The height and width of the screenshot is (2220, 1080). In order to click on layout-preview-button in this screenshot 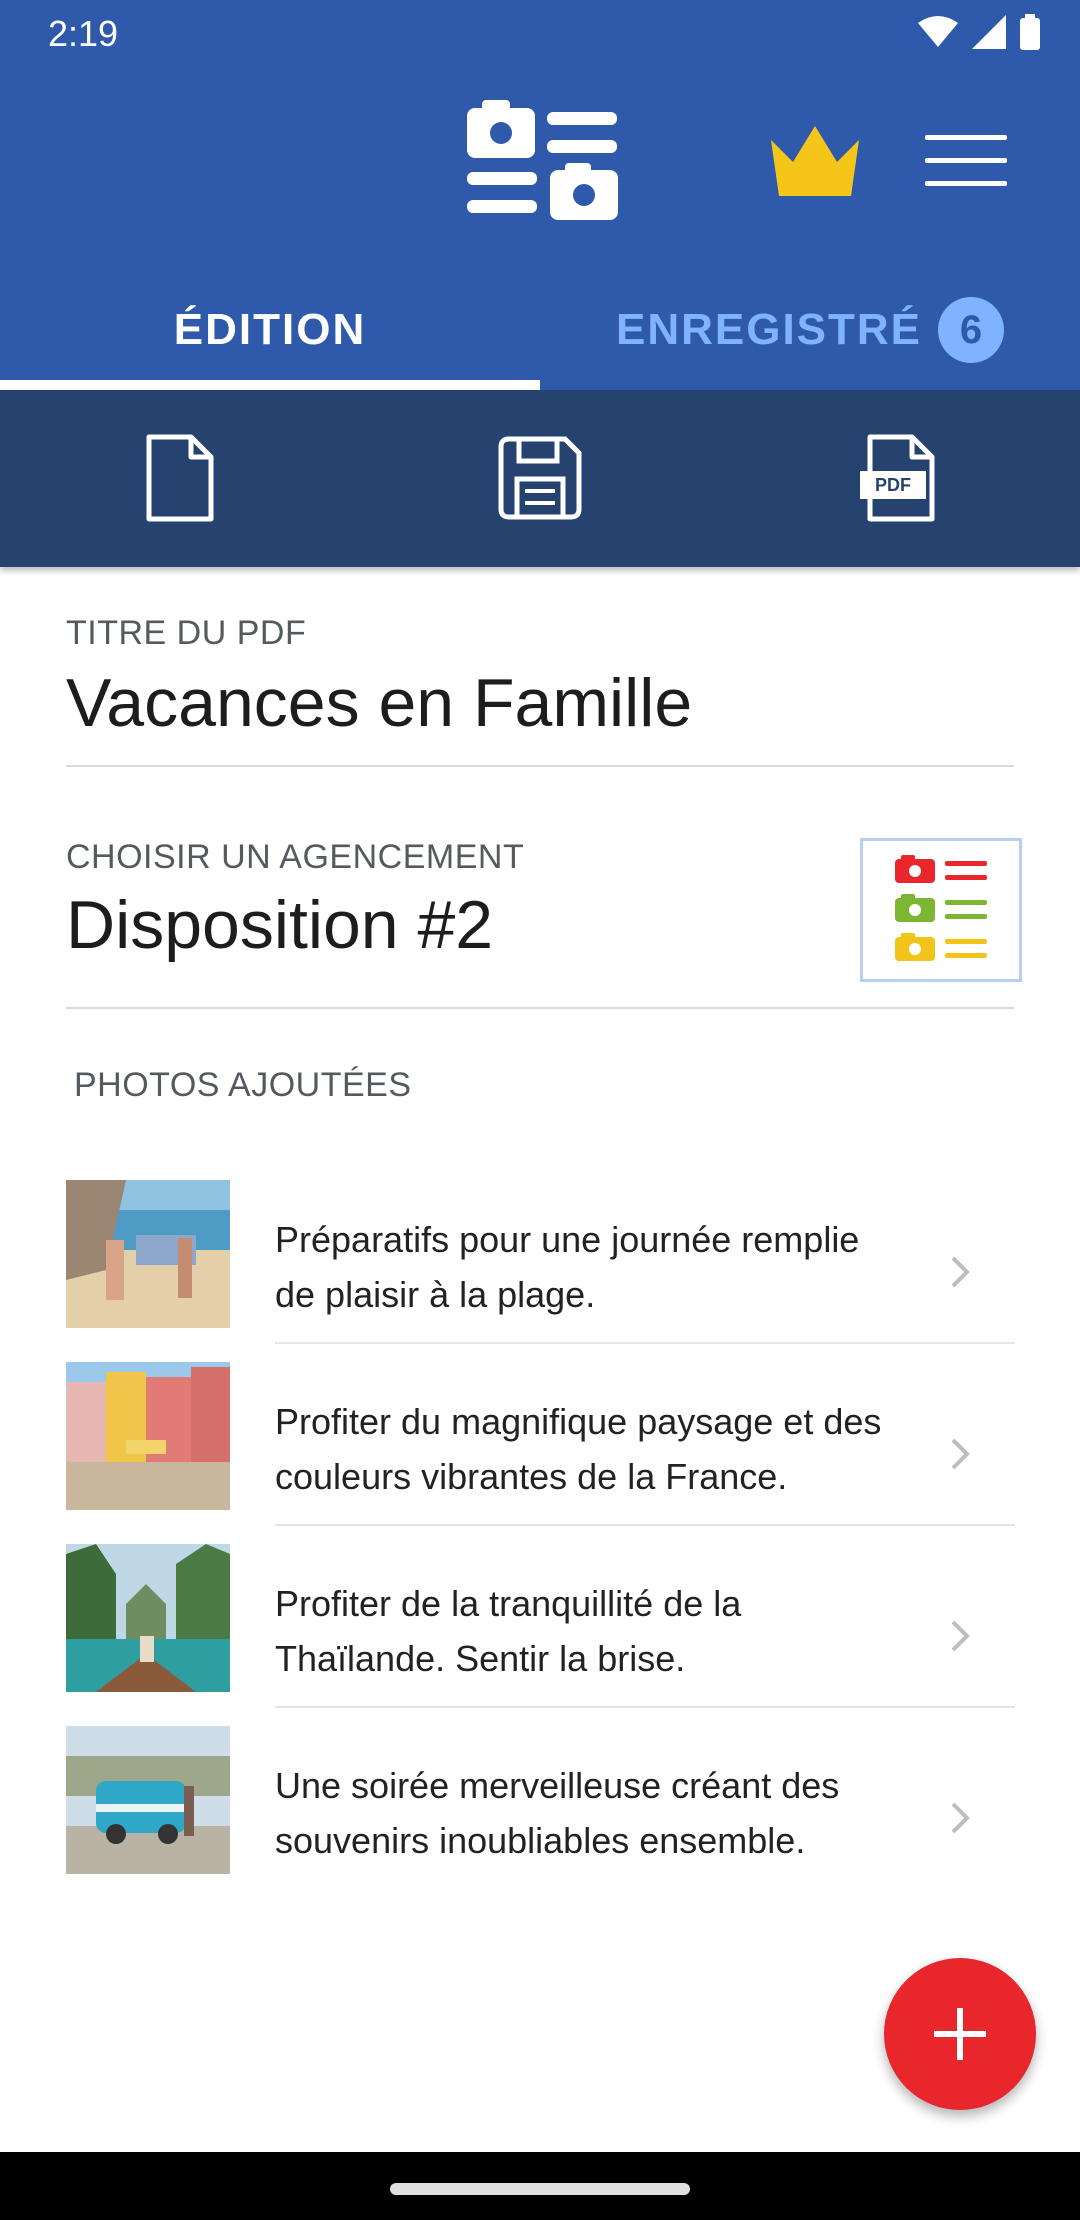, I will do `click(941, 910)`.